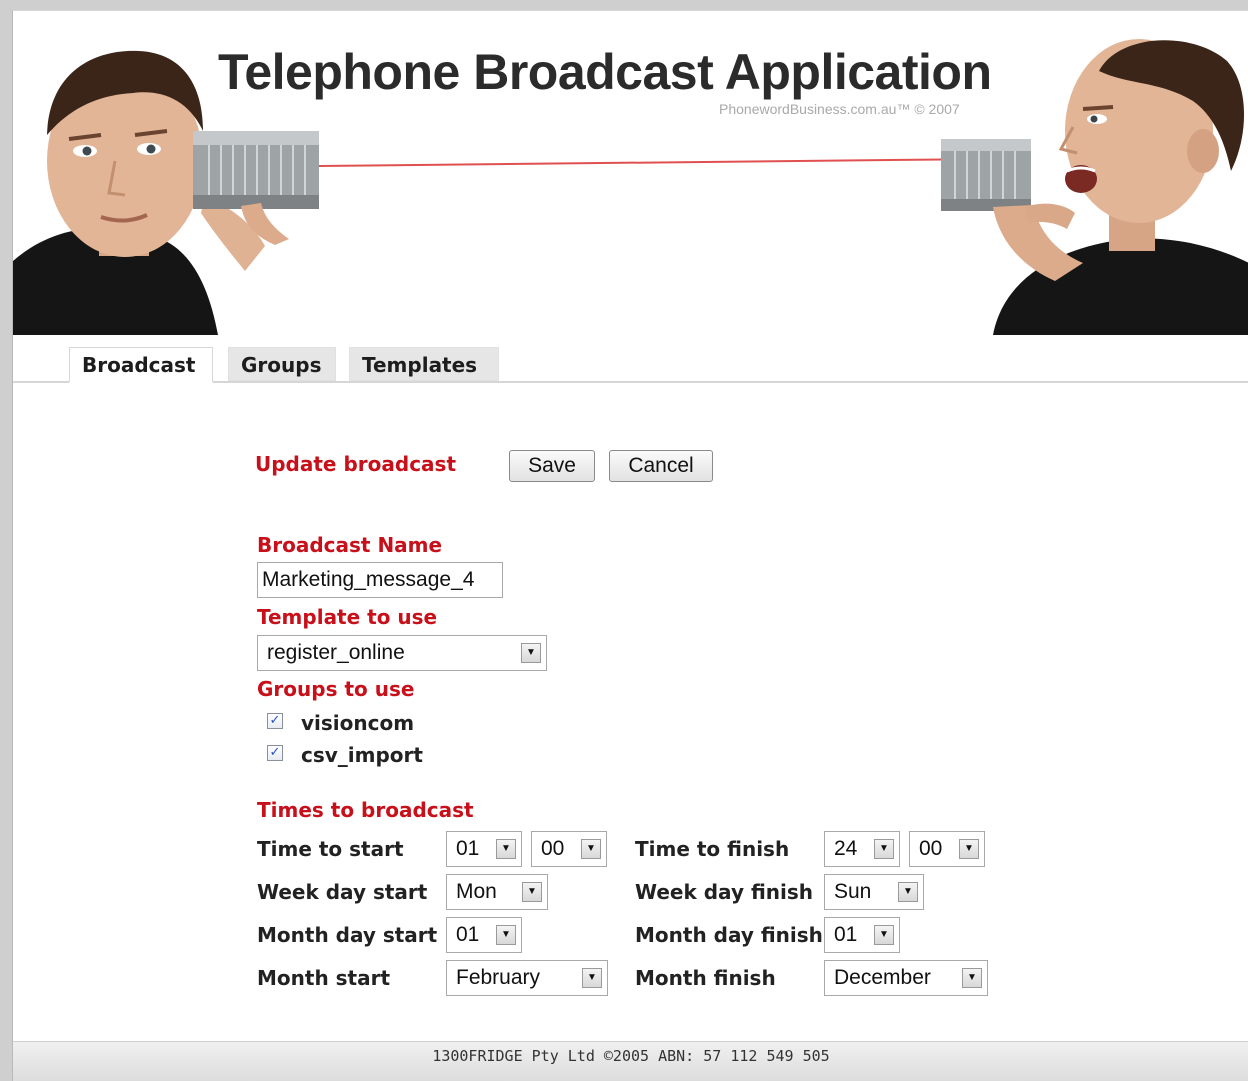 This screenshot has width=1248, height=1081. What do you see at coordinates (874, 892) in the screenshot?
I see `week-finish-select: Sun ▼` at bounding box center [874, 892].